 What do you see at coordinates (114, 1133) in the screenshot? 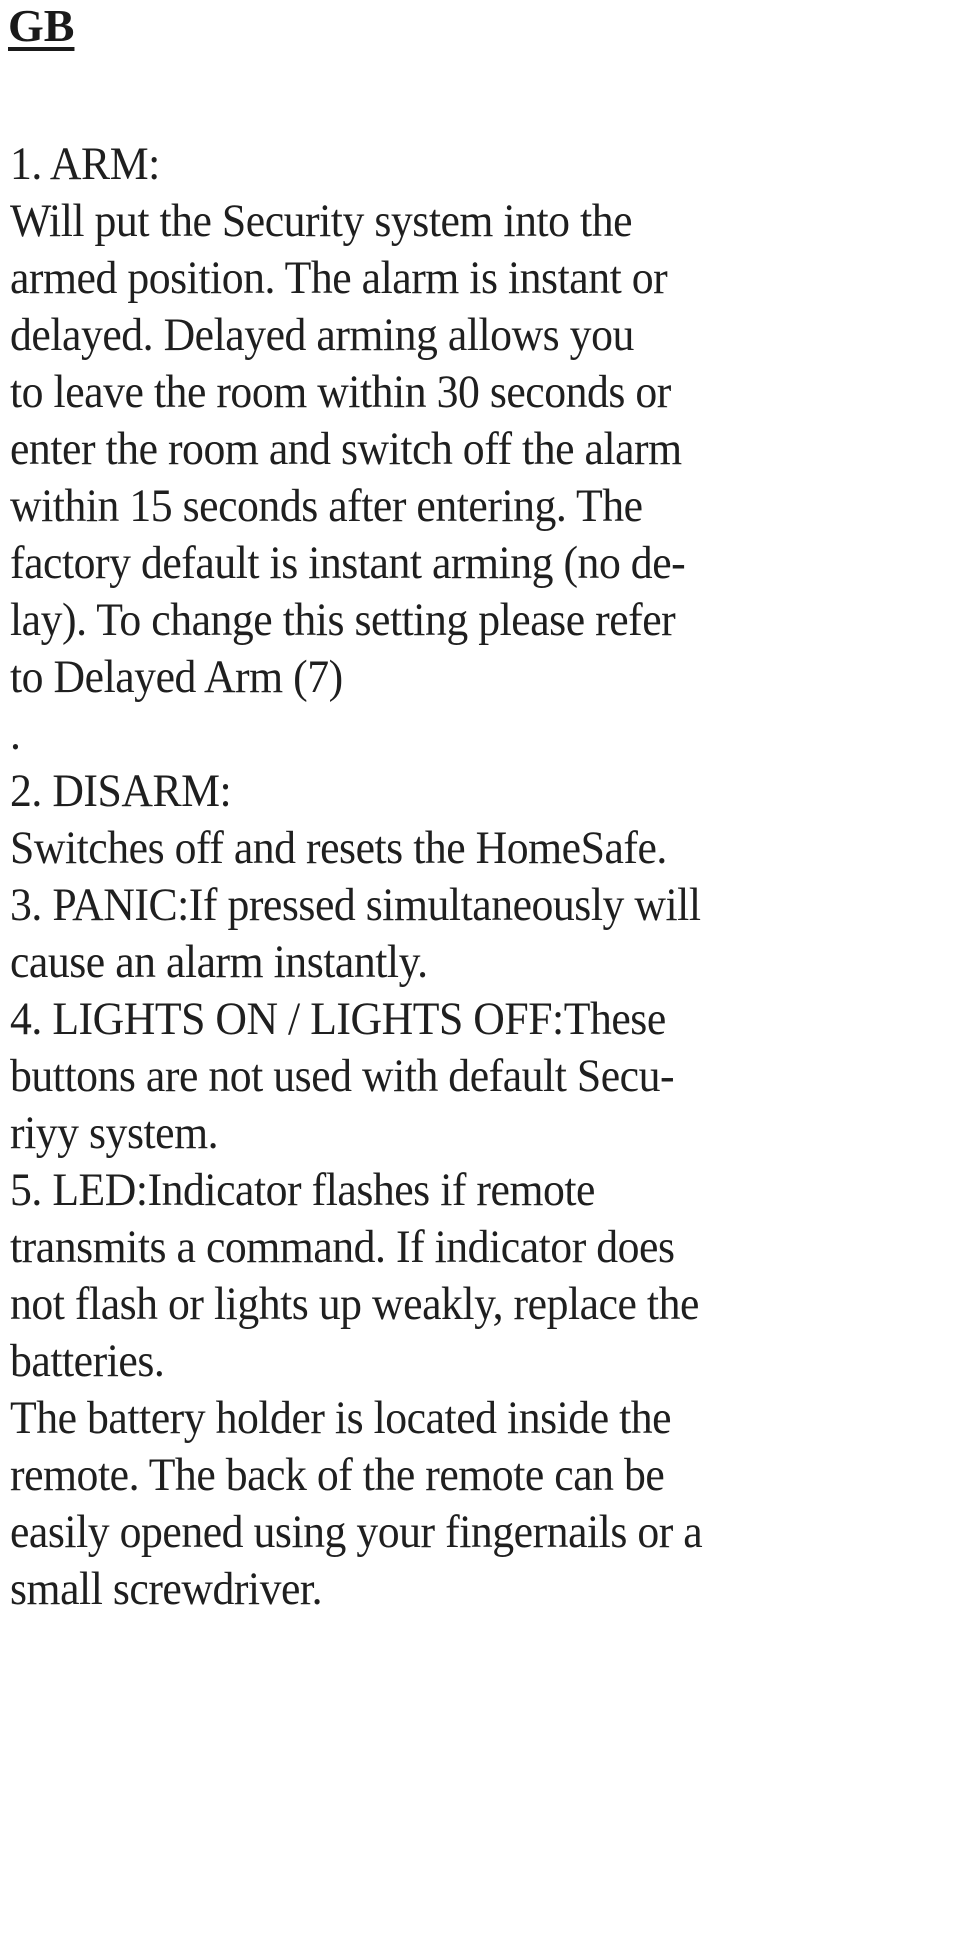
I see `text-line: riyy system.` at bounding box center [114, 1133].